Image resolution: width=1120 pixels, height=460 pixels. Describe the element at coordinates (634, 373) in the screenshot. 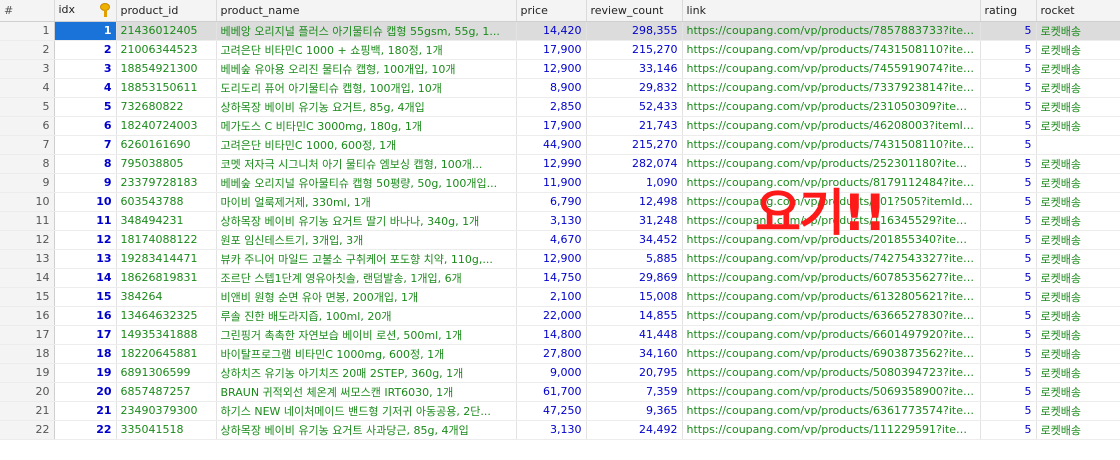

I see `review-count-cell: 20,795` at that location.